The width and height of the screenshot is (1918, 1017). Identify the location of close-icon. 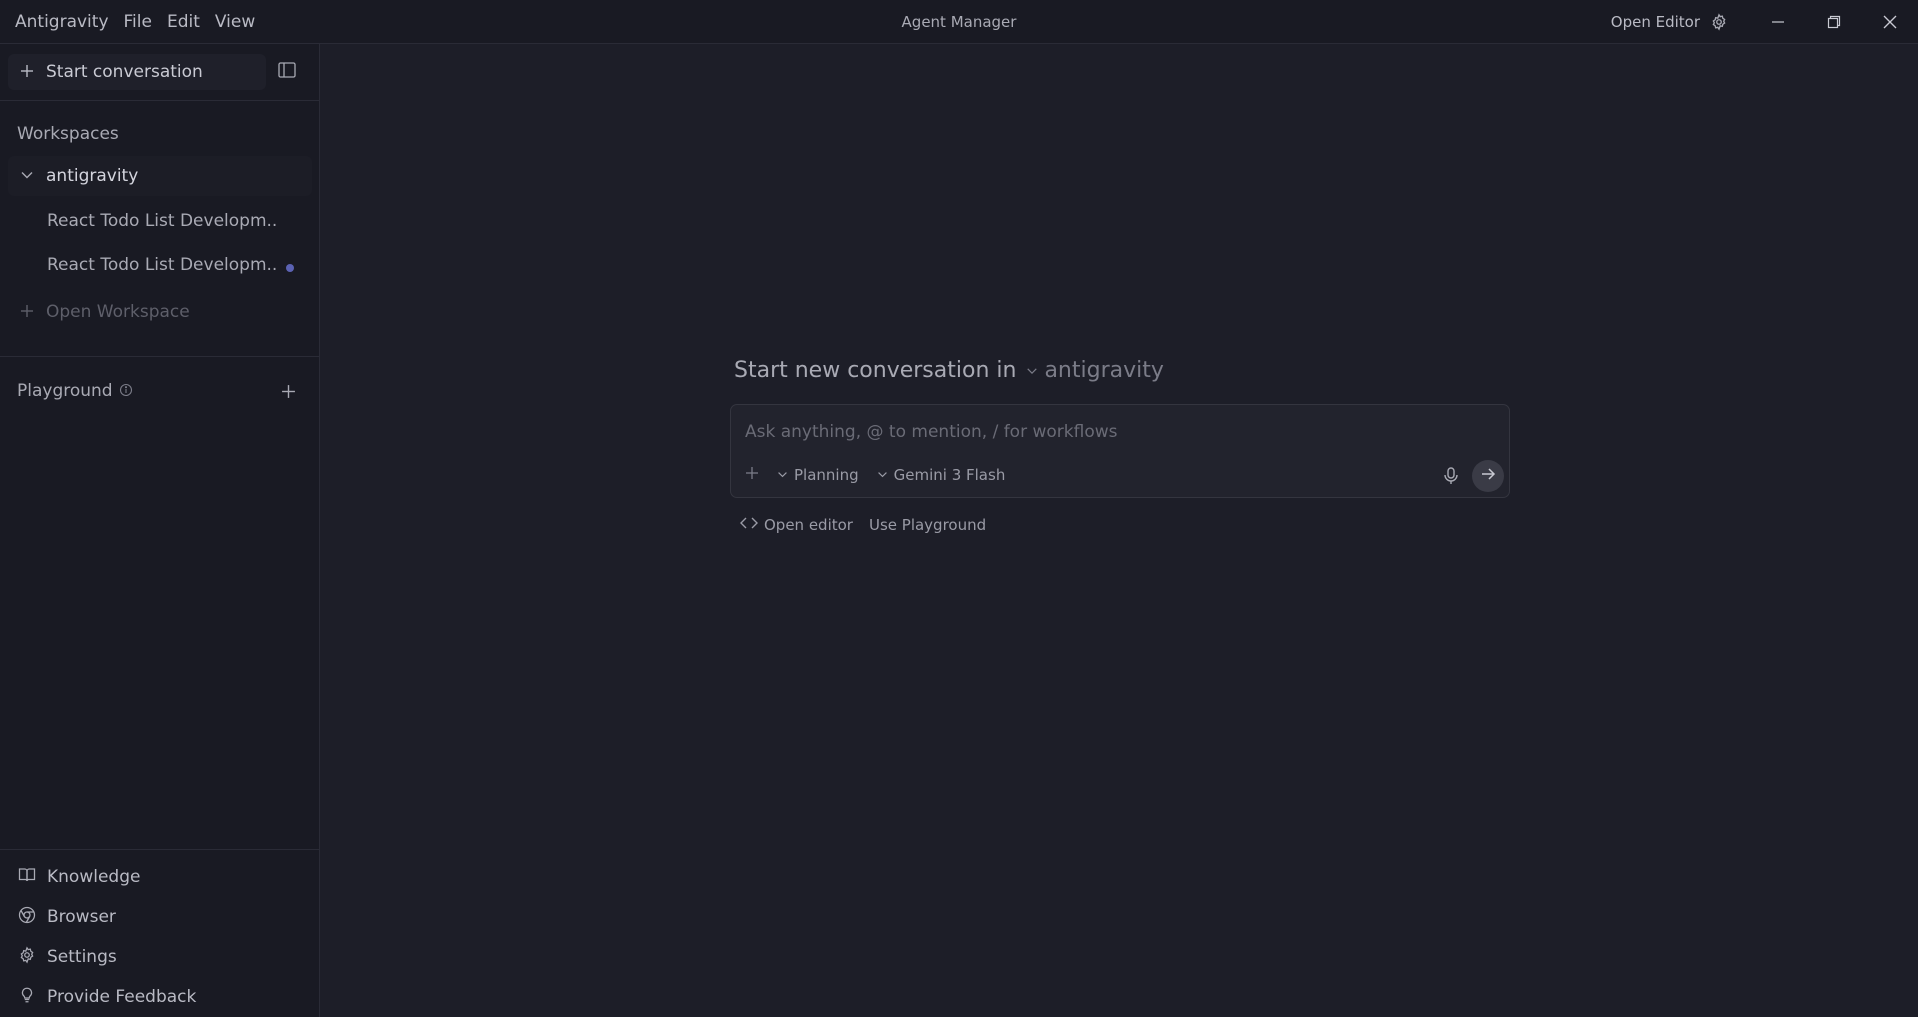
(1890, 22).